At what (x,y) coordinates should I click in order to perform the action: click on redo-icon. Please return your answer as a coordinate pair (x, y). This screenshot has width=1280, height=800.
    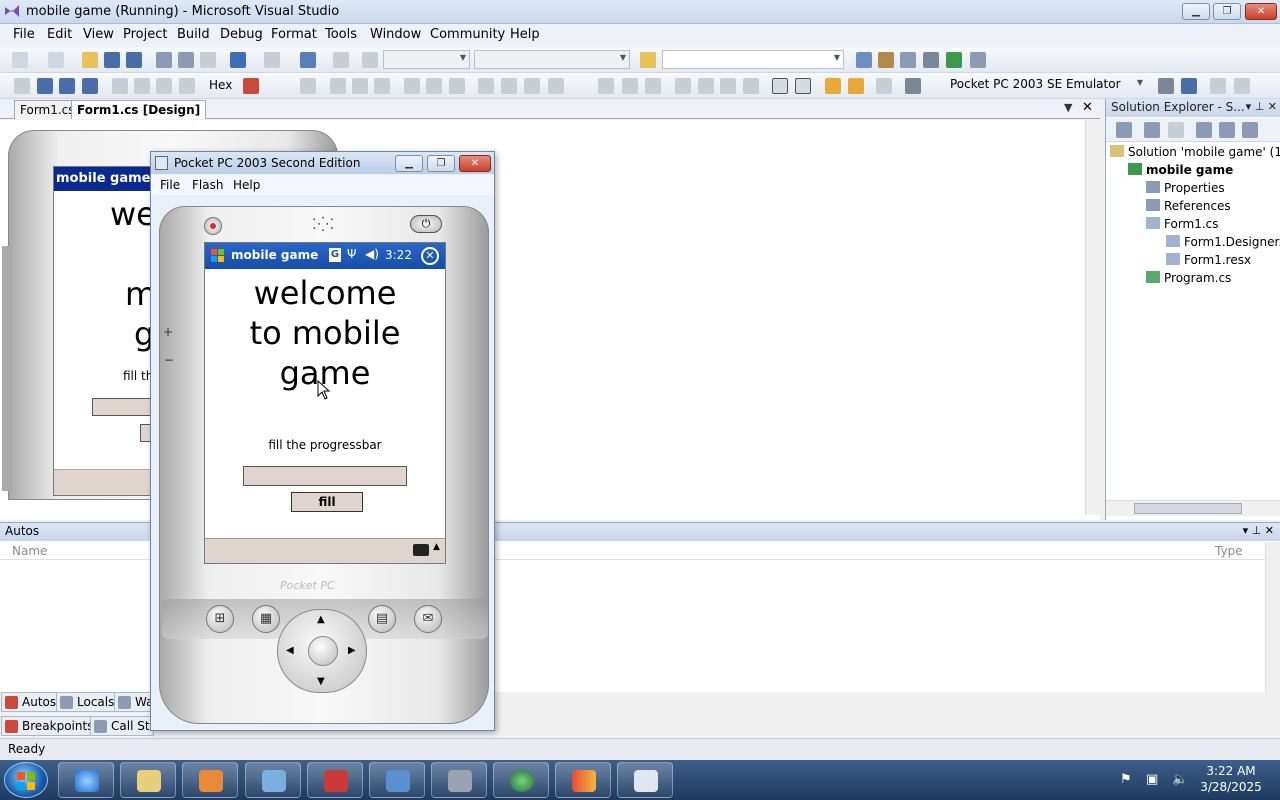
    Looking at the image, I should click on (272, 60).